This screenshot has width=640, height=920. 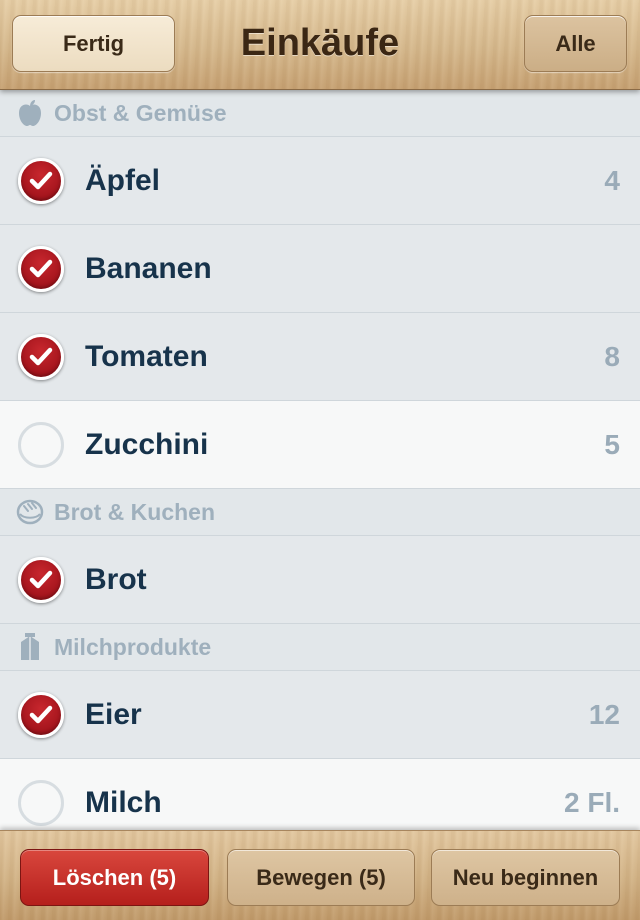 What do you see at coordinates (320, 445) in the screenshot?
I see `list-item: Zucchini 5` at bounding box center [320, 445].